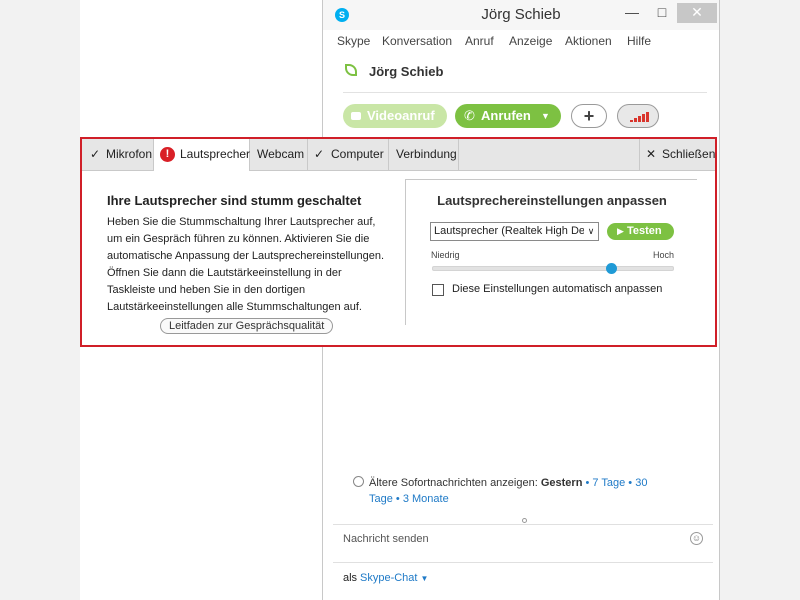 The width and height of the screenshot is (800, 600). Describe the element at coordinates (469, 115) in the screenshot. I see `phone-icon: ✆` at that location.